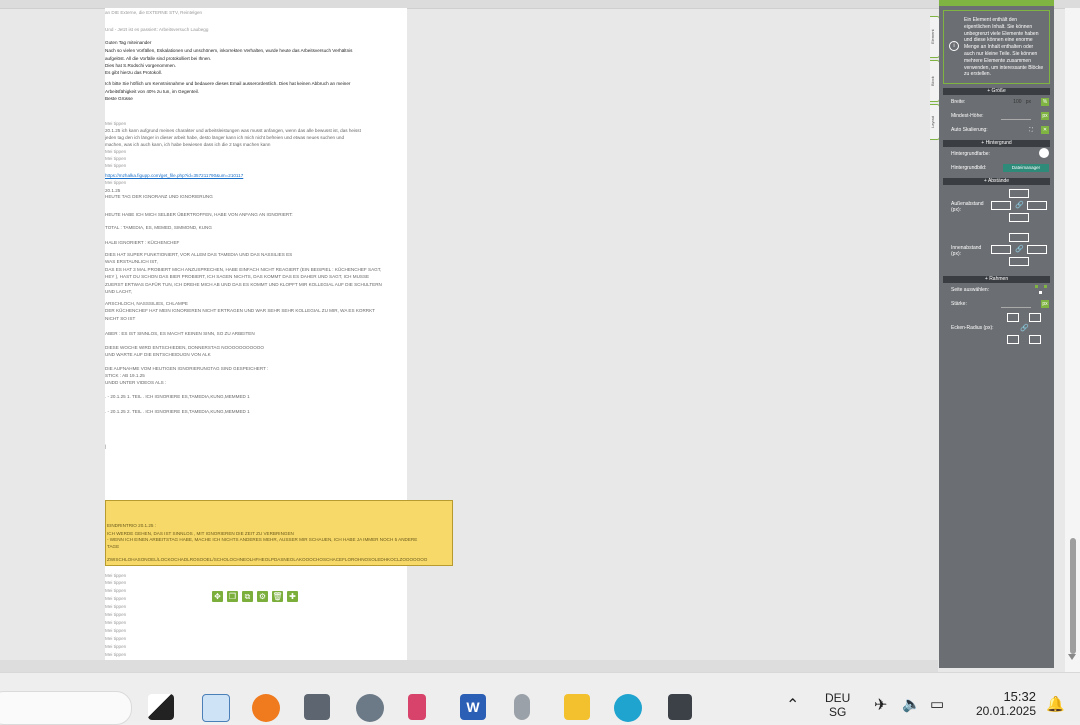  I want to click on battery-icon: ▭, so click(937, 704).